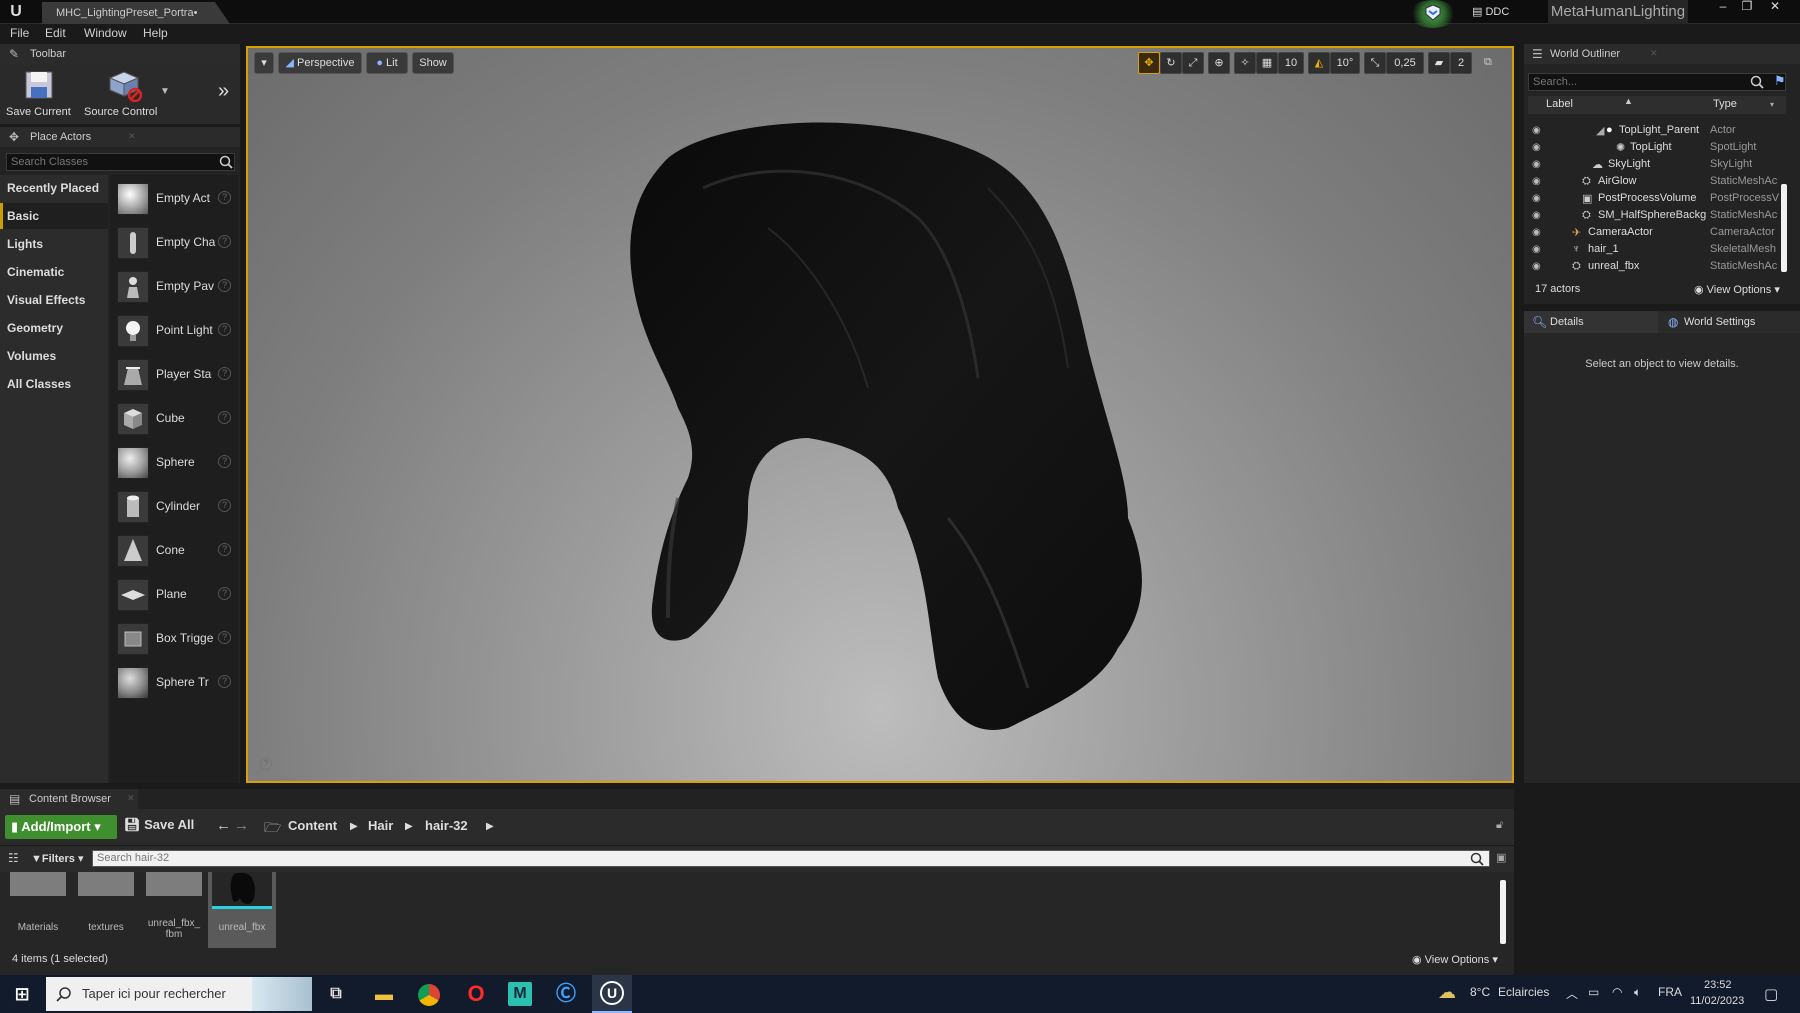 The height and width of the screenshot is (1013, 1800). What do you see at coordinates (1559, 104) in the screenshot?
I see `outliner-col-label: Label` at bounding box center [1559, 104].